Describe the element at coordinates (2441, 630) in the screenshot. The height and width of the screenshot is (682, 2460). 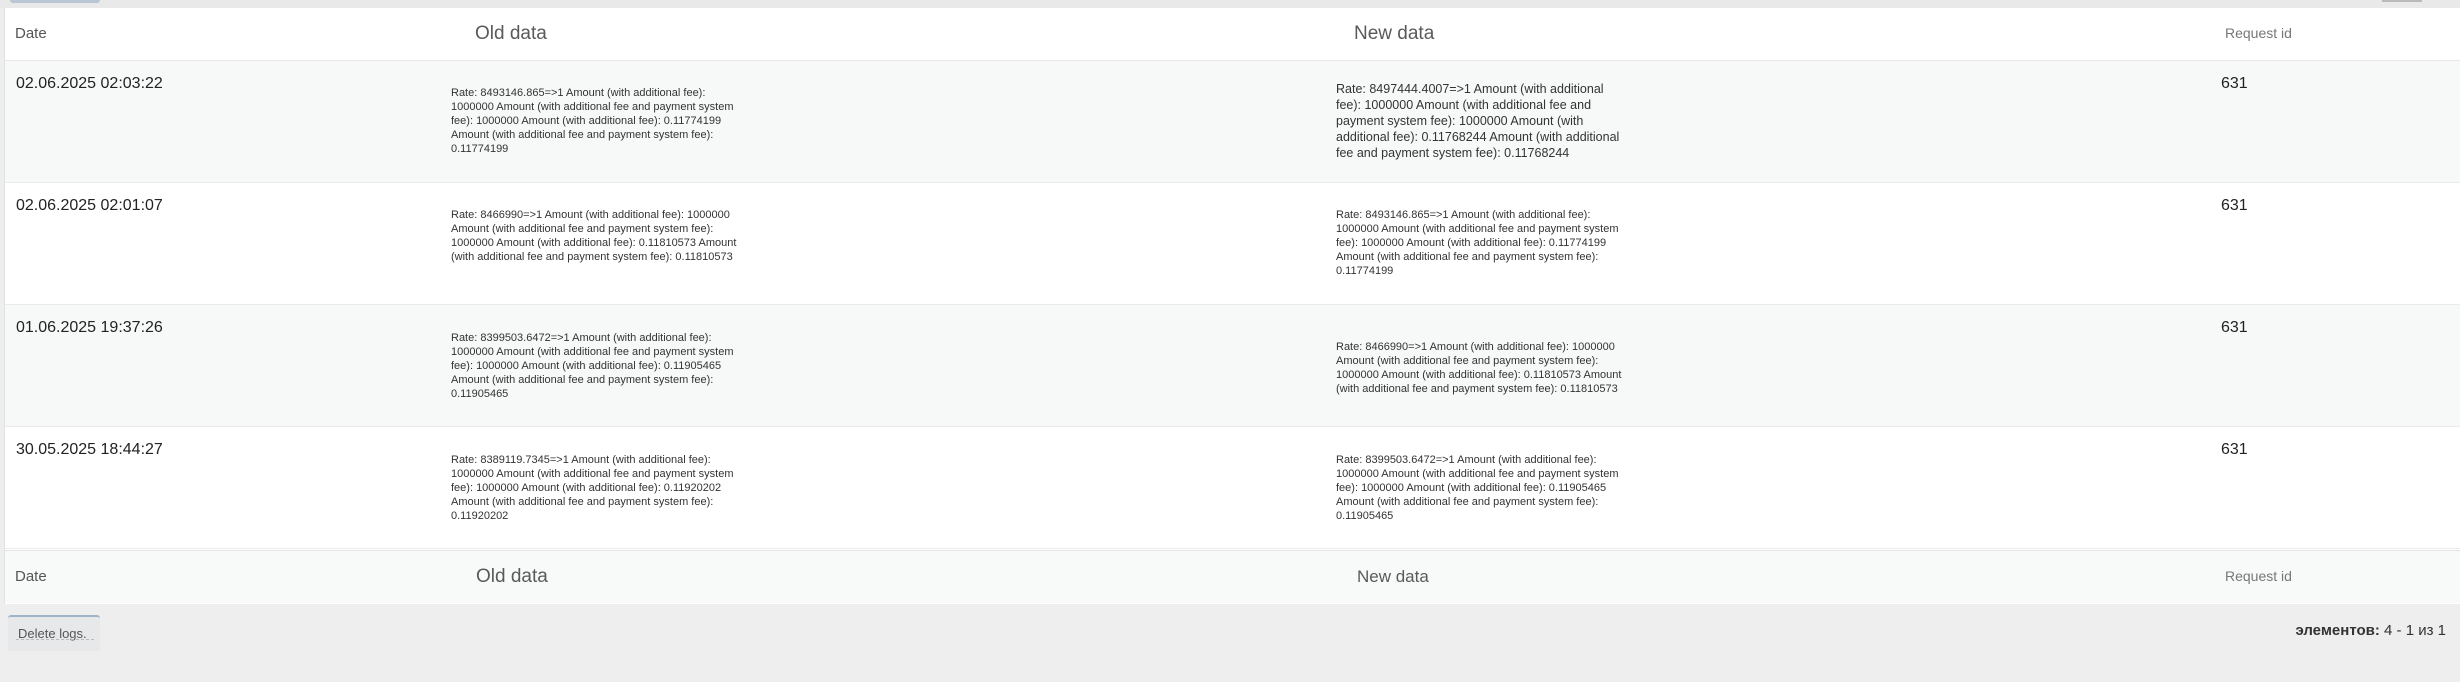
I see `pager-total: 1` at that location.